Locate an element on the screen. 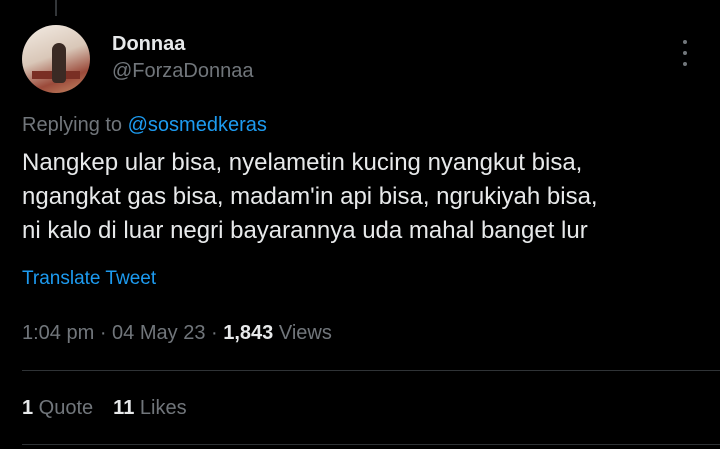  translate-tweet-link: Translate Tweet is located at coordinates (89, 279).